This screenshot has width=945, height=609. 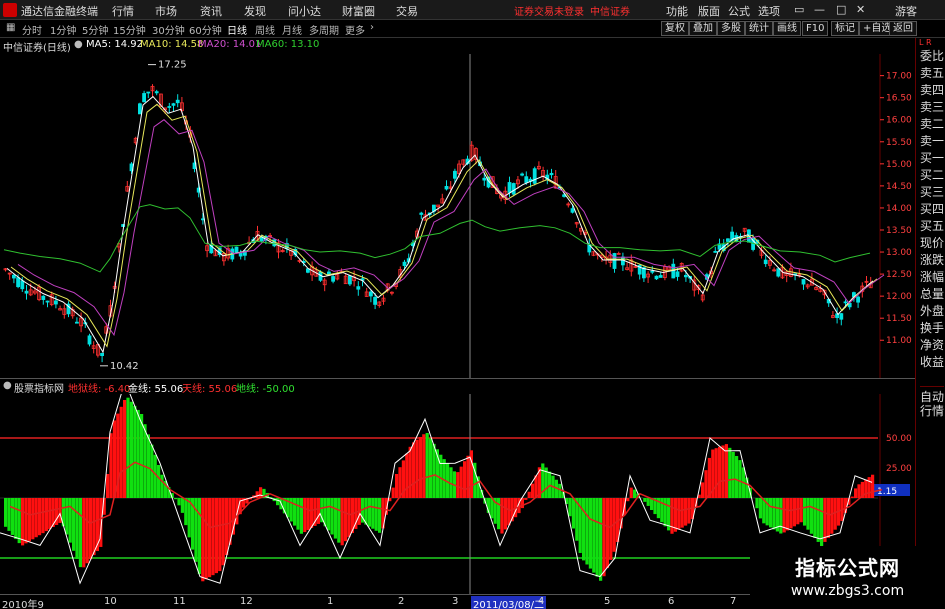 What do you see at coordinates (815, 28) in the screenshot?
I see `f10-button: F10` at bounding box center [815, 28].